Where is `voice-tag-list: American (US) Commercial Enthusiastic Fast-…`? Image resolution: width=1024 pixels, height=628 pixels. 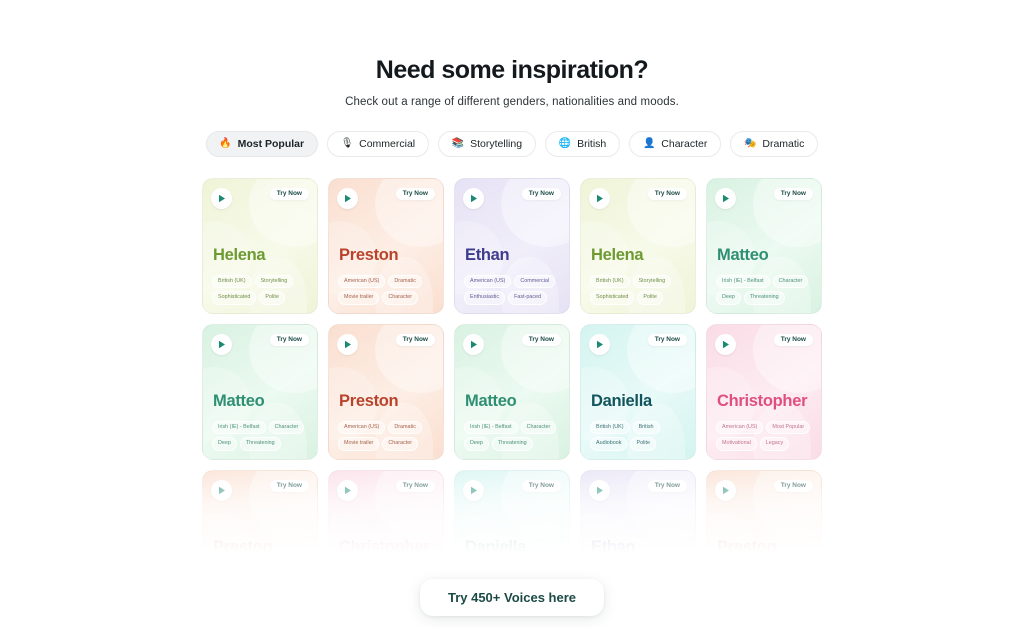 voice-tag-list: American (US) Commercial Enthusiastic Fast-… is located at coordinates (512, 289).